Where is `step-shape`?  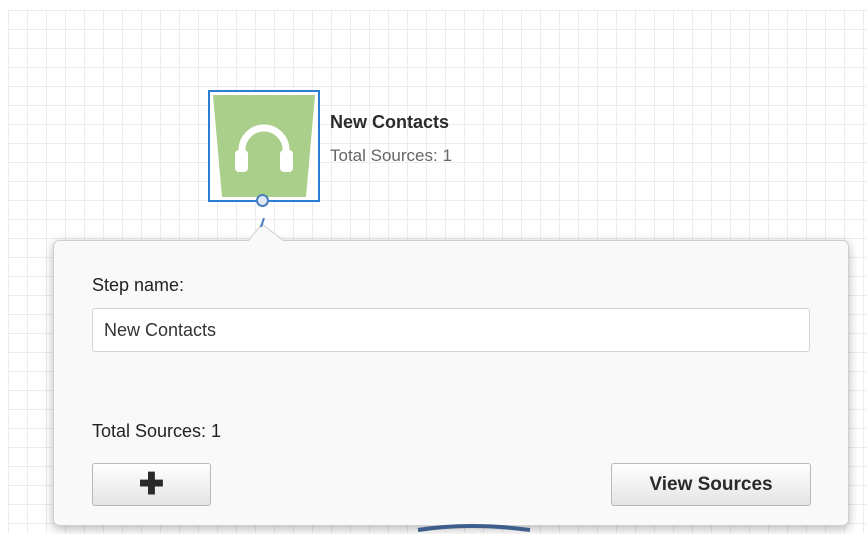 step-shape is located at coordinates (264, 146).